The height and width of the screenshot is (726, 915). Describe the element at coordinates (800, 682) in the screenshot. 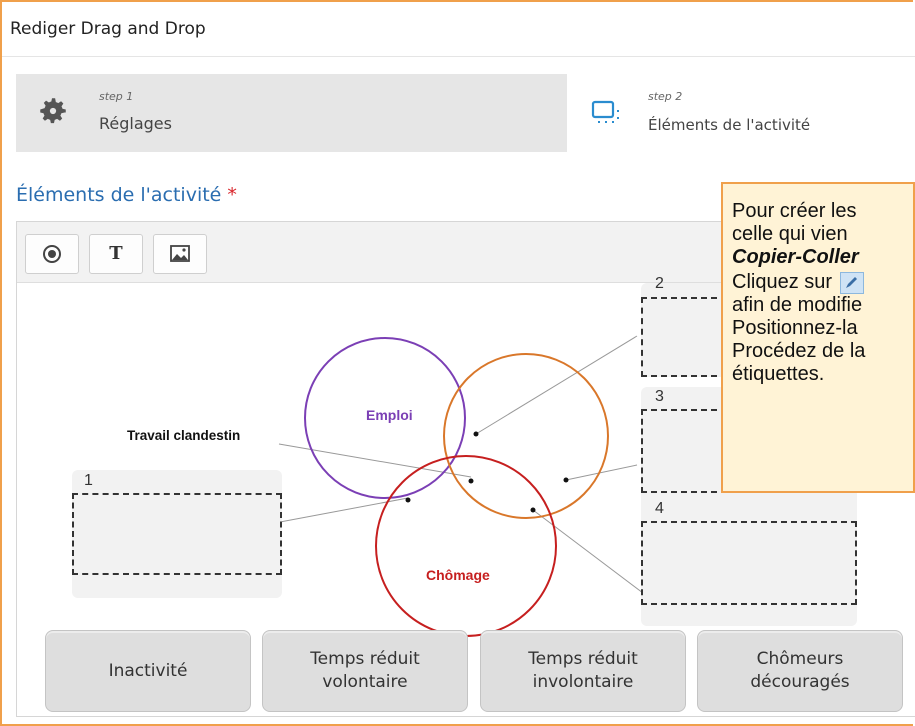

I see `draggable-text: découragés` at that location.